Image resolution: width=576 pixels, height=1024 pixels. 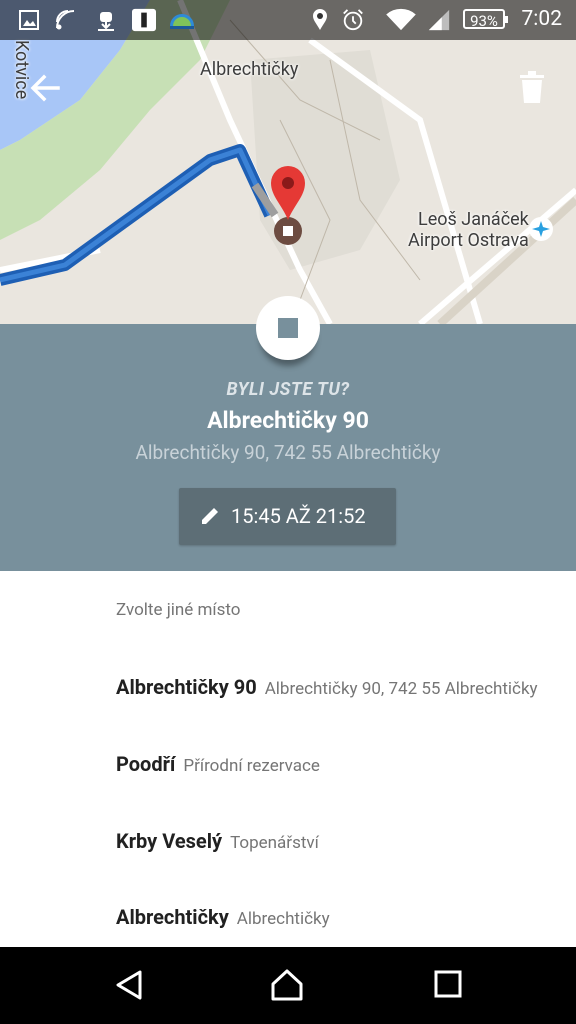 I want to click on battery-indicator: 93%, so click(x=485, y=19).